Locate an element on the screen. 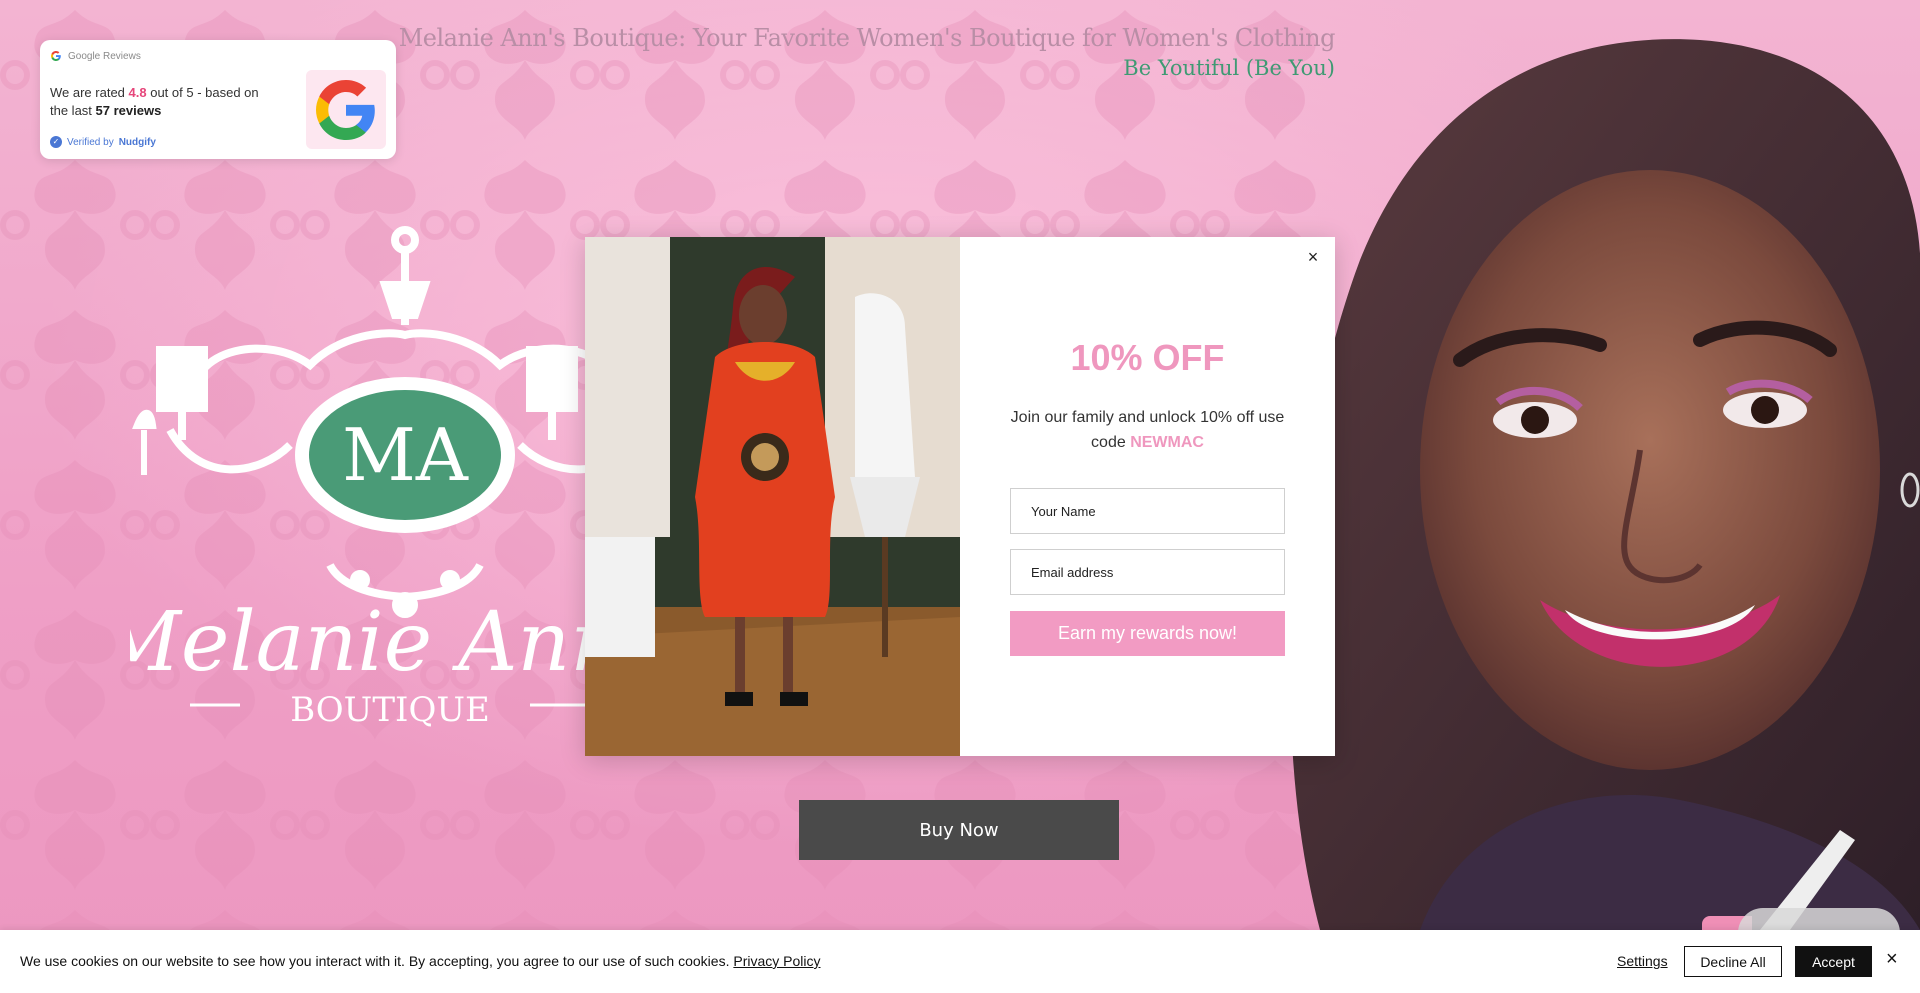 This screenshot has width=1920, height=993. decline-all-button: Decline All is located at coordinates (1733, 961).